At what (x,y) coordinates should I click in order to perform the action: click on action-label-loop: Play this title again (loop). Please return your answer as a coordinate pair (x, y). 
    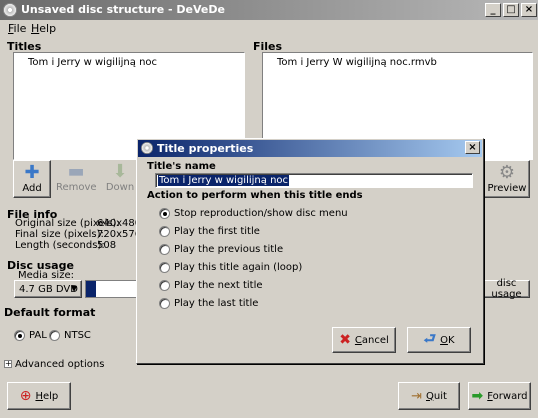
    Looking at the image, I should click on (238, 267).